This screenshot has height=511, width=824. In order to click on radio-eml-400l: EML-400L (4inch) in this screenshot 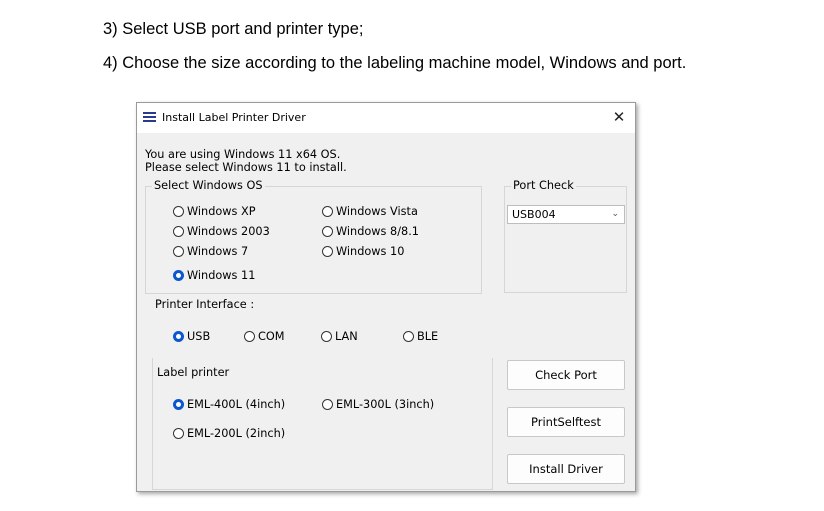, I will do `click(229, 405)`.